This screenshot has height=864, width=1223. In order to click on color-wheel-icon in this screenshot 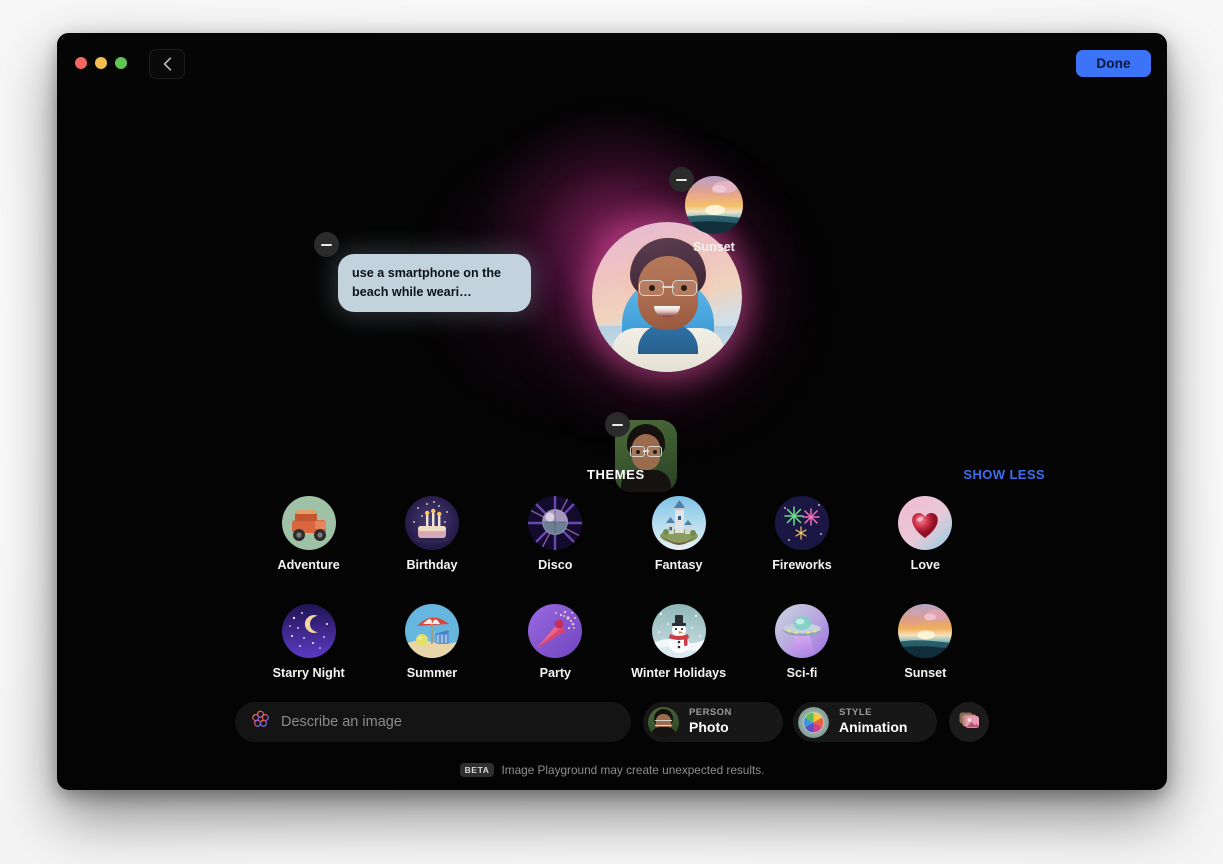, I will do `click(813, 722)`.